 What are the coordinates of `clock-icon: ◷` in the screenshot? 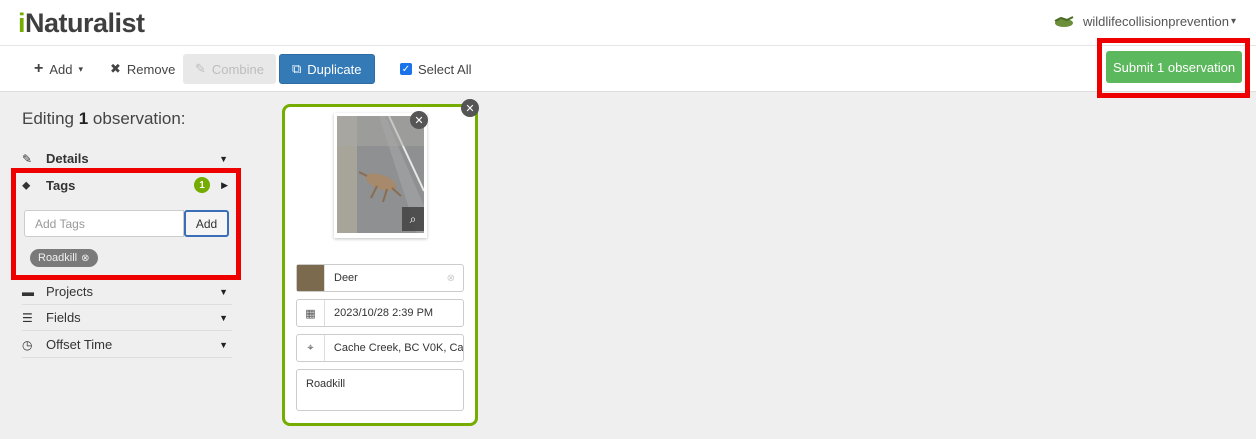 It's located at (27, 344).